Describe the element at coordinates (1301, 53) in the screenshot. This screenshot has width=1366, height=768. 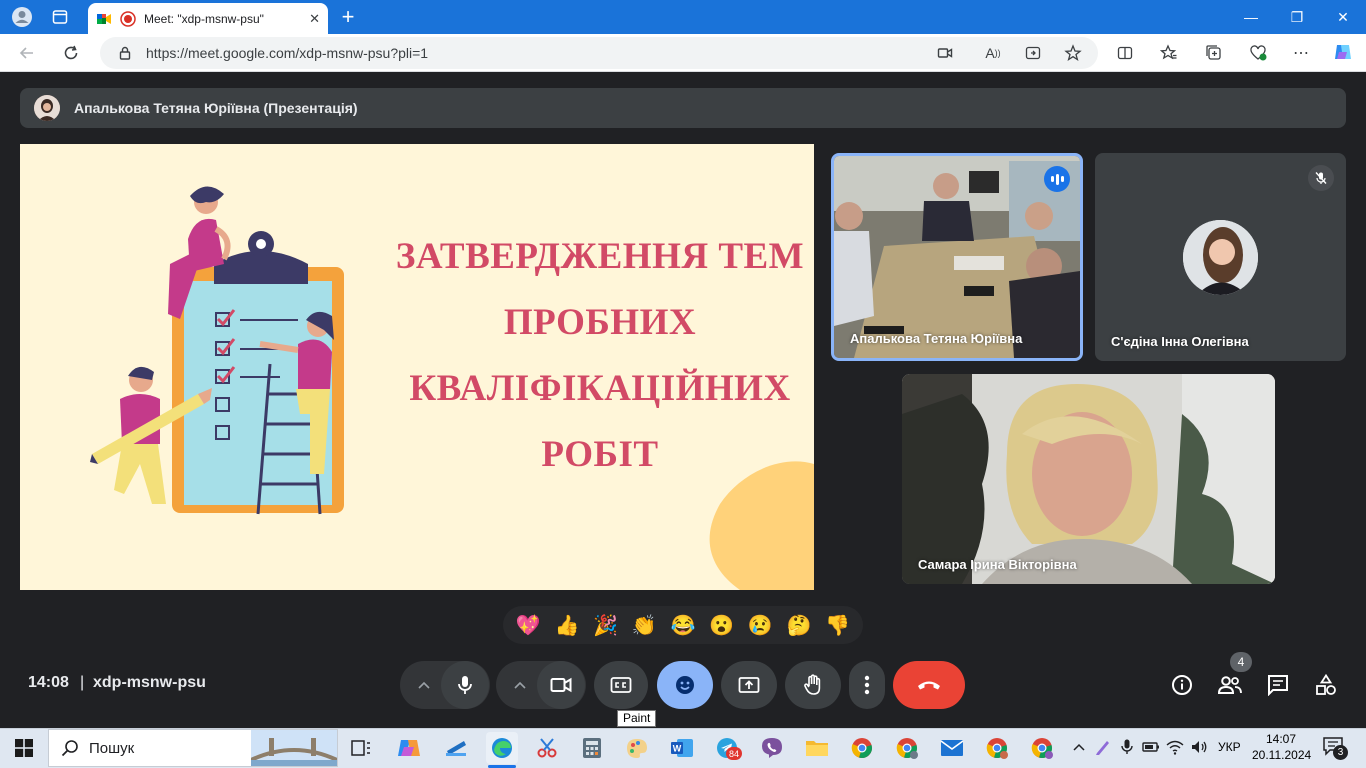
I see `more-options-icon: ⋯` at that location.